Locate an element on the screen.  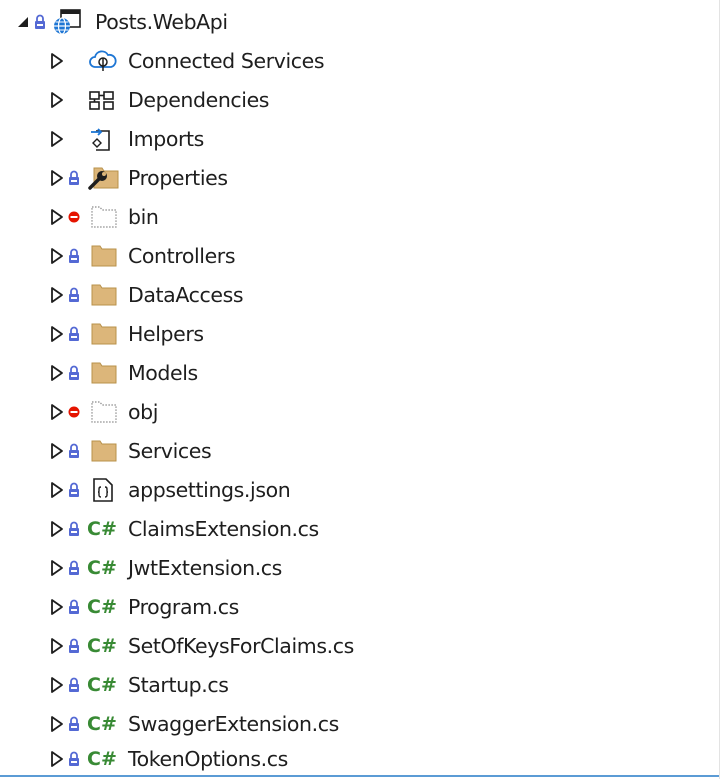
tree-node-label: Imports is located at coordinates (166, 138).